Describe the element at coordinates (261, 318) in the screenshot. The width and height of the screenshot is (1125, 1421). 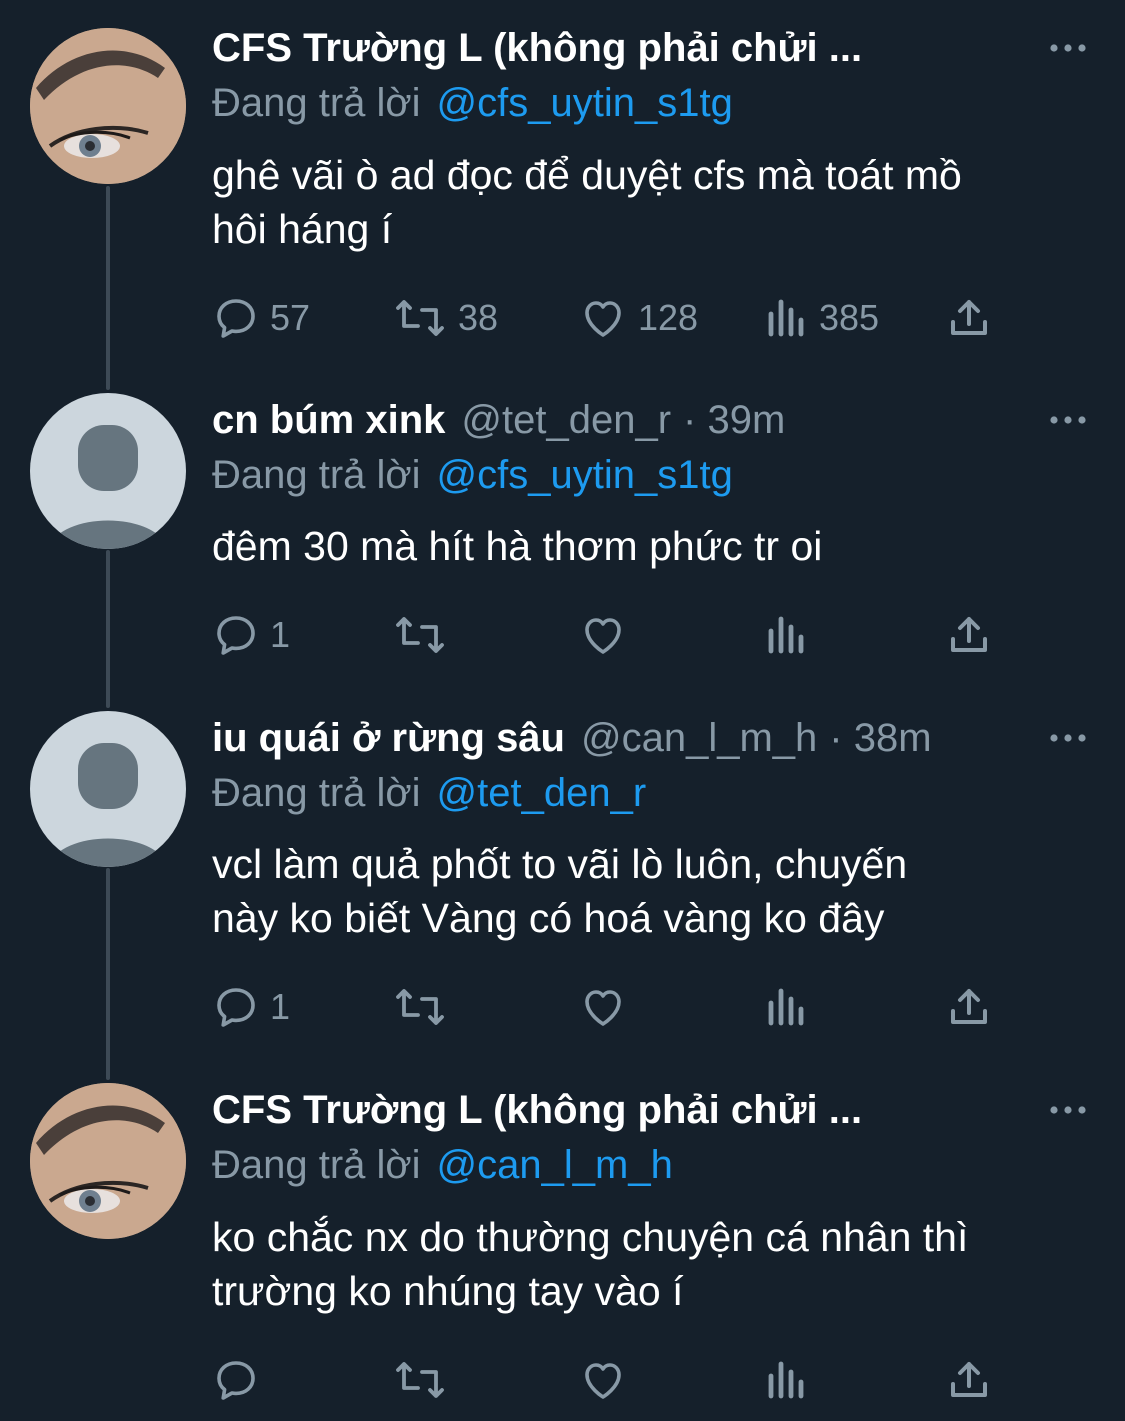
I see `reply-button: 57` at that location.